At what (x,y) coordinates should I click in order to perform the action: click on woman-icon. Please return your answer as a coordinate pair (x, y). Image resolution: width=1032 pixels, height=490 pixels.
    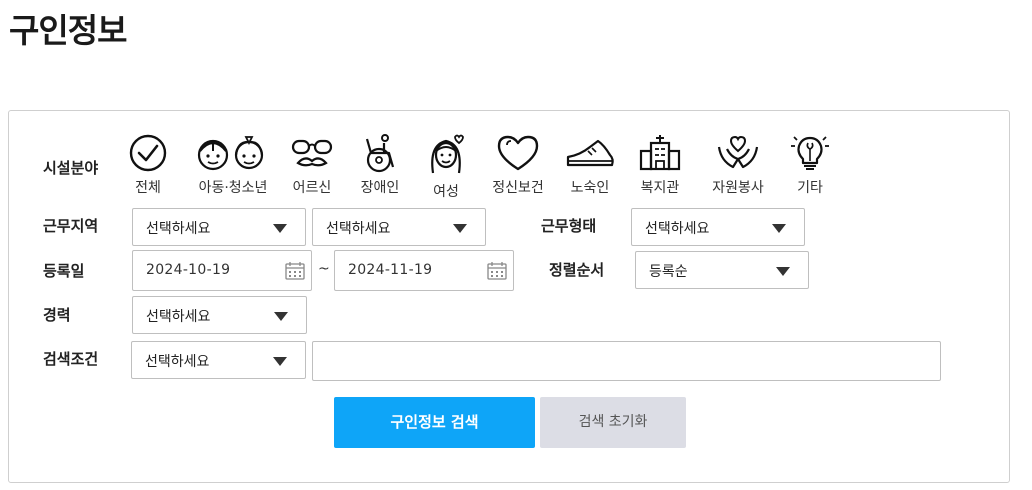
    Looking at the image, I should click on (447, 154).